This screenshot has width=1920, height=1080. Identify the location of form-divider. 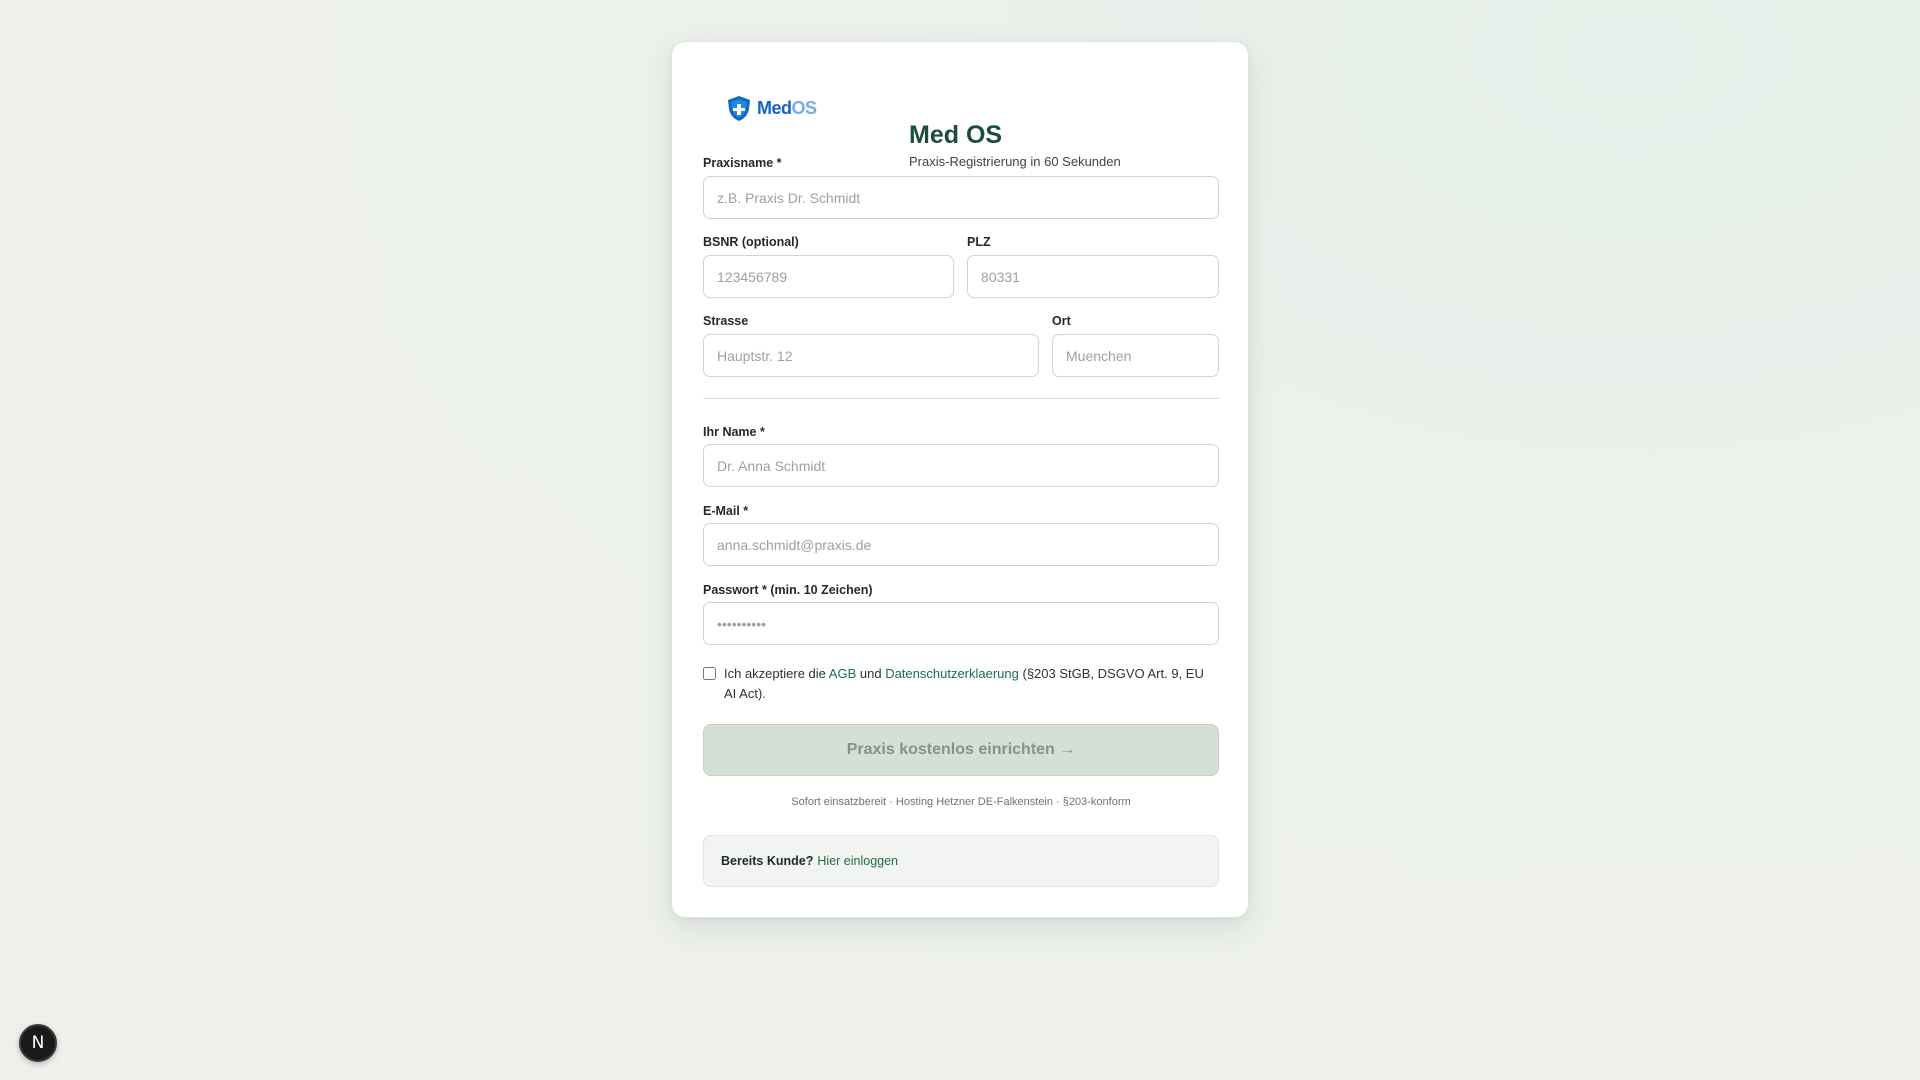
(961, 398).